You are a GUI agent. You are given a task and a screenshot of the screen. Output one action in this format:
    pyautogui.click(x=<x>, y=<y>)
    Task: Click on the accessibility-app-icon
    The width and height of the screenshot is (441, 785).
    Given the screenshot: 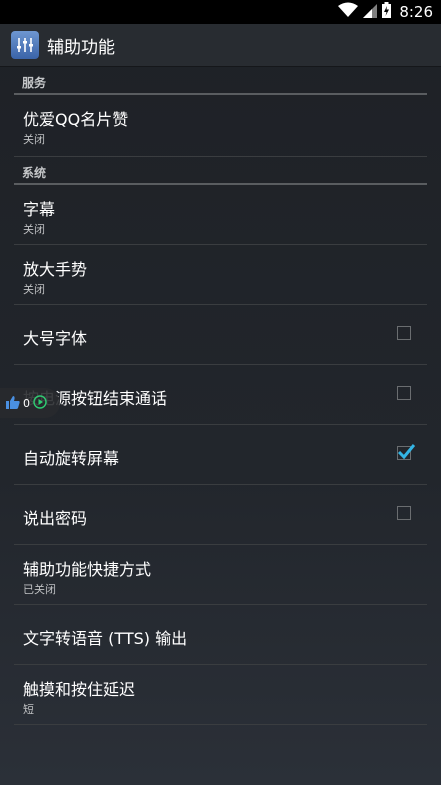 What is the action you would take?
    pyautogui.click(x=25, y=45)
    